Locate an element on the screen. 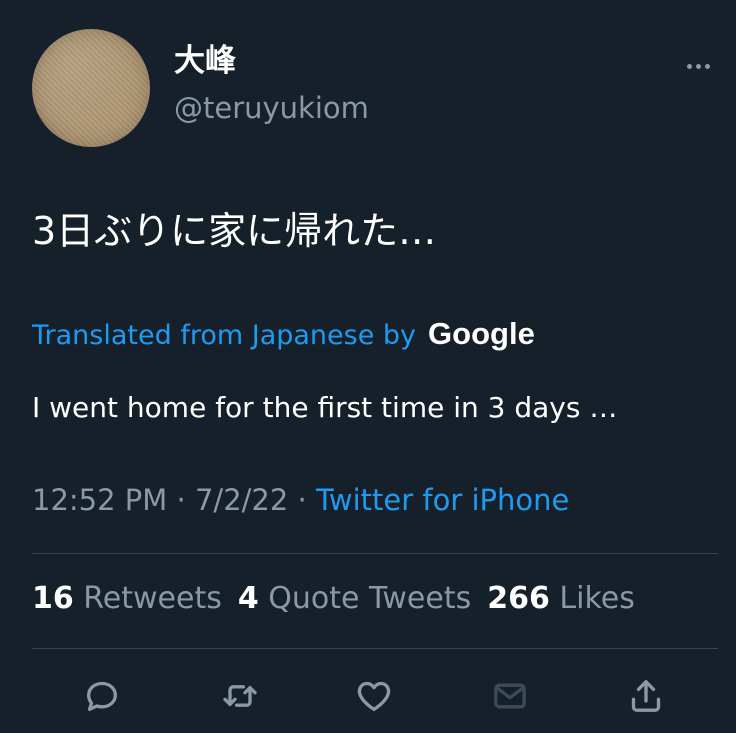  retweets-label: Retweets is located at coordinates (152, 598).